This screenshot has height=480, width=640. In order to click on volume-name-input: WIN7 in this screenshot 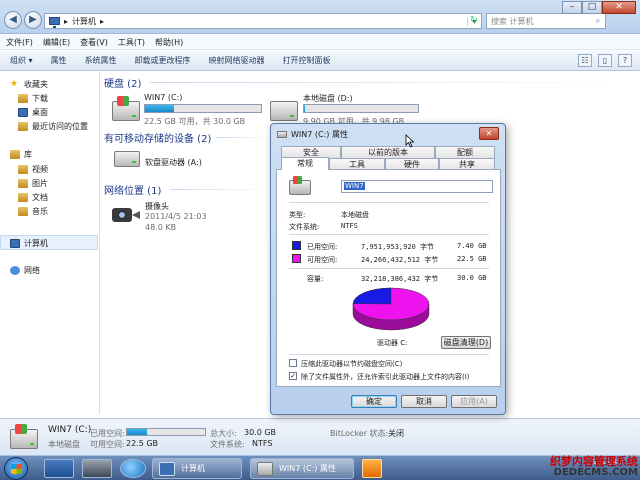, I will do `click(417, 186)`.